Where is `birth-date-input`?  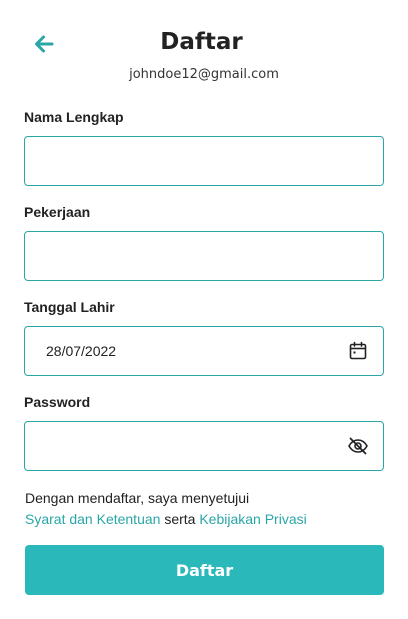 birth-date-input is located at coordinates (204, 351).